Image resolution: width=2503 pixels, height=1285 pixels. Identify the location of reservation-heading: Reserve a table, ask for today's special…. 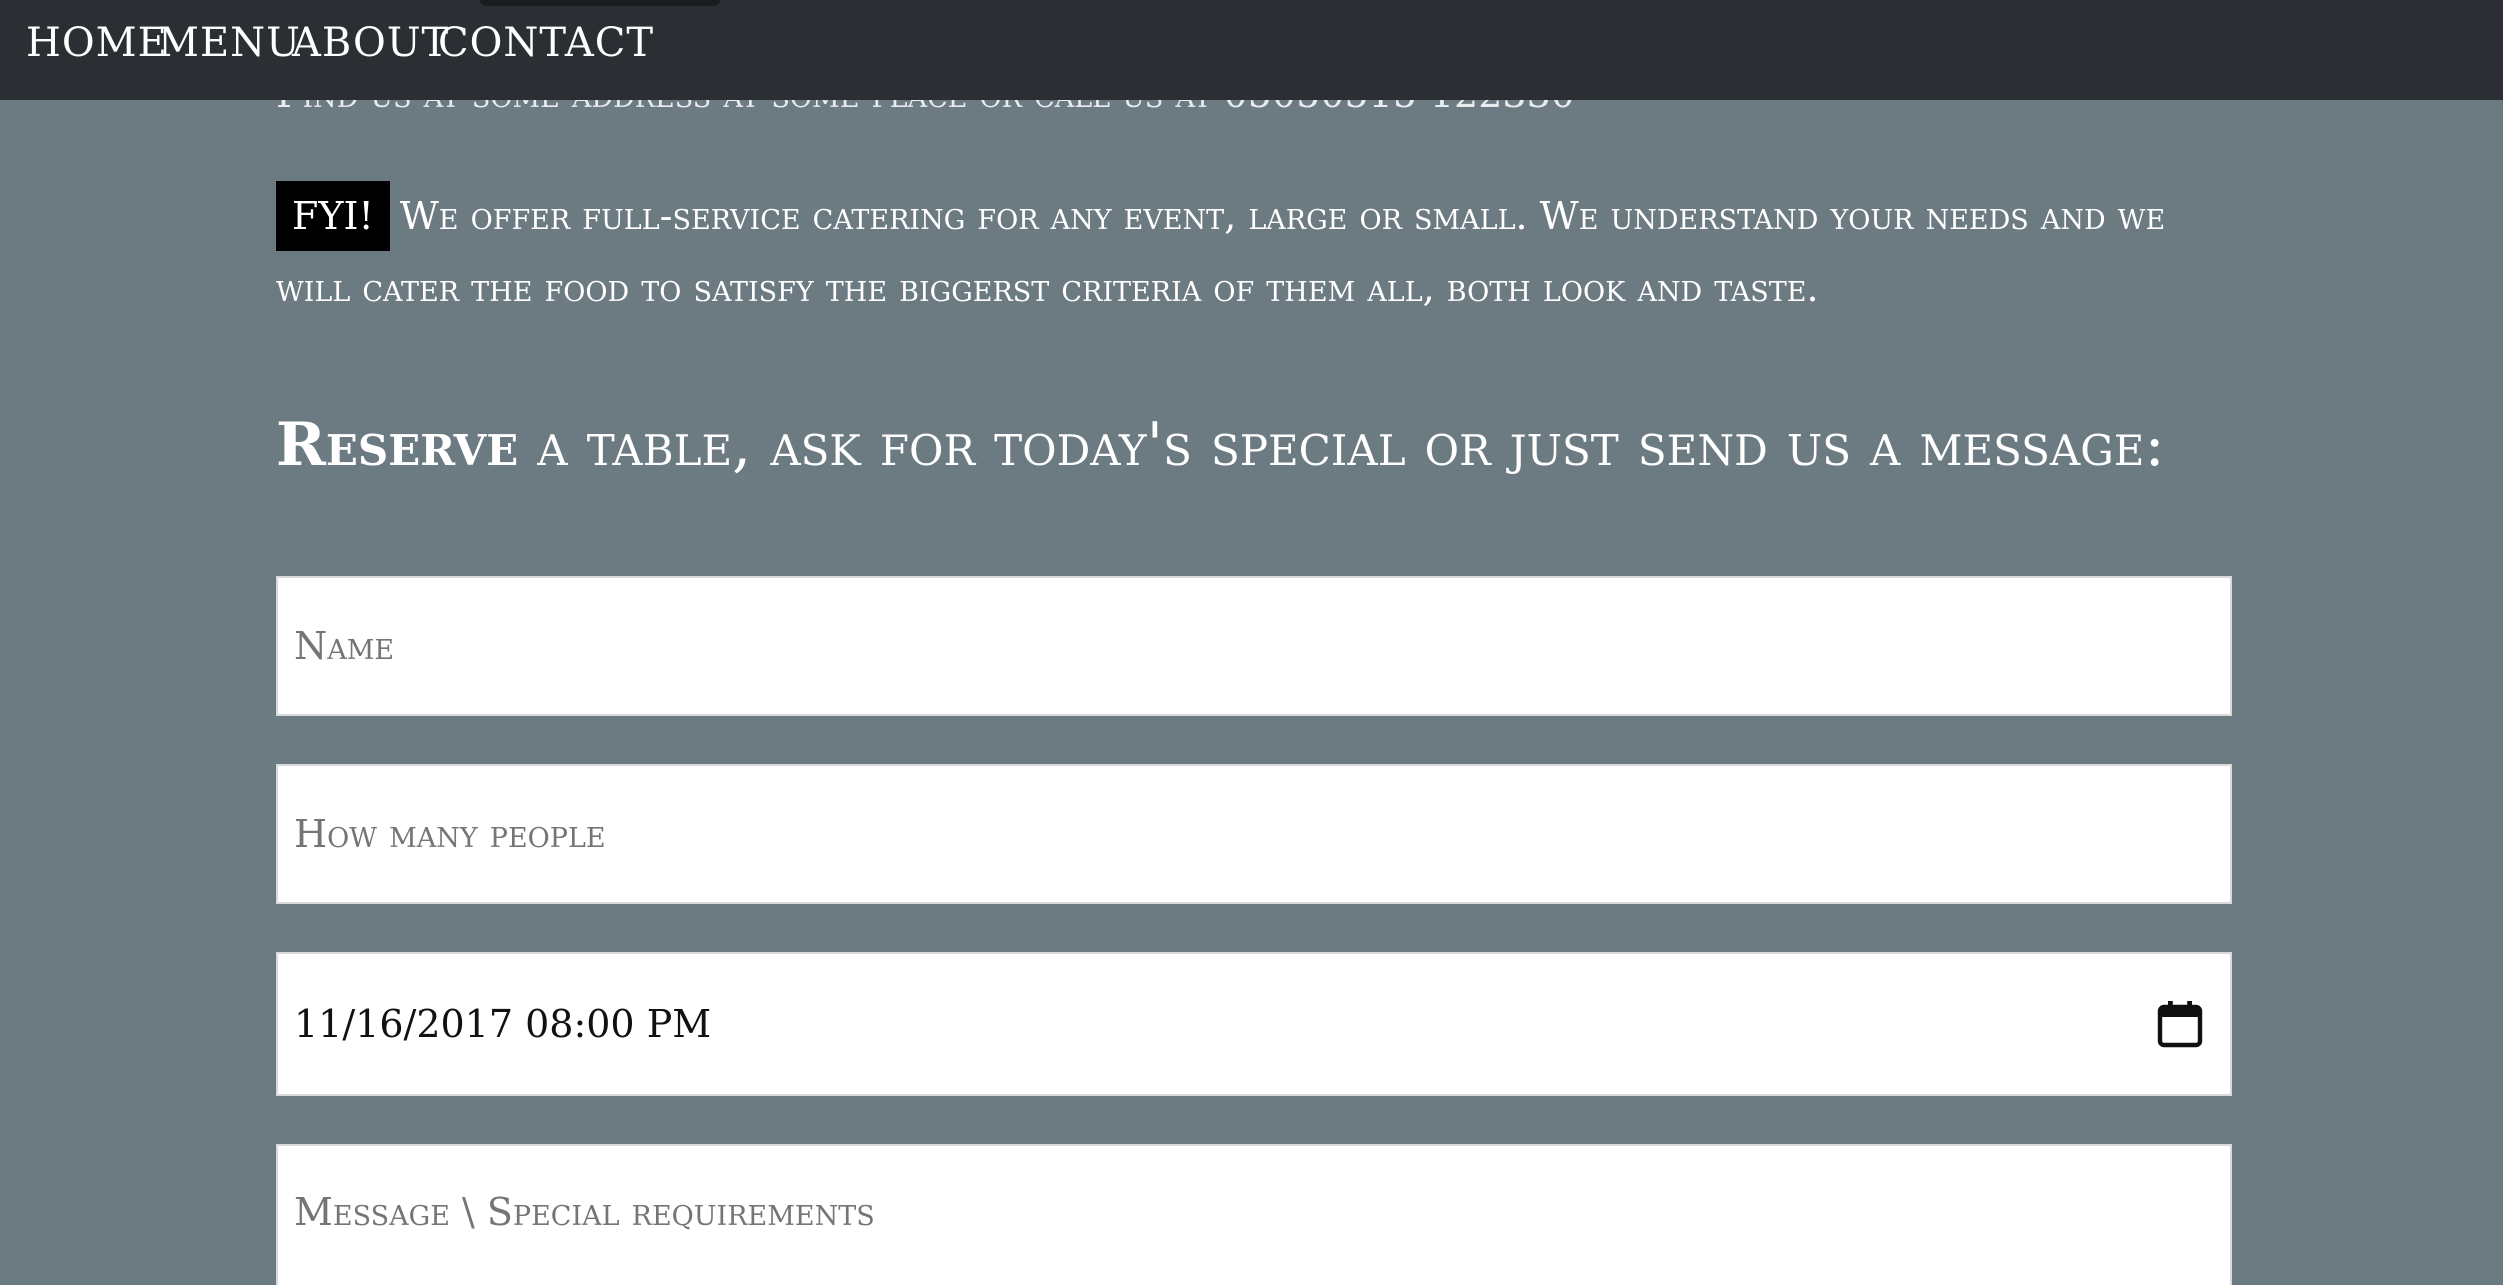
(1220, 445).